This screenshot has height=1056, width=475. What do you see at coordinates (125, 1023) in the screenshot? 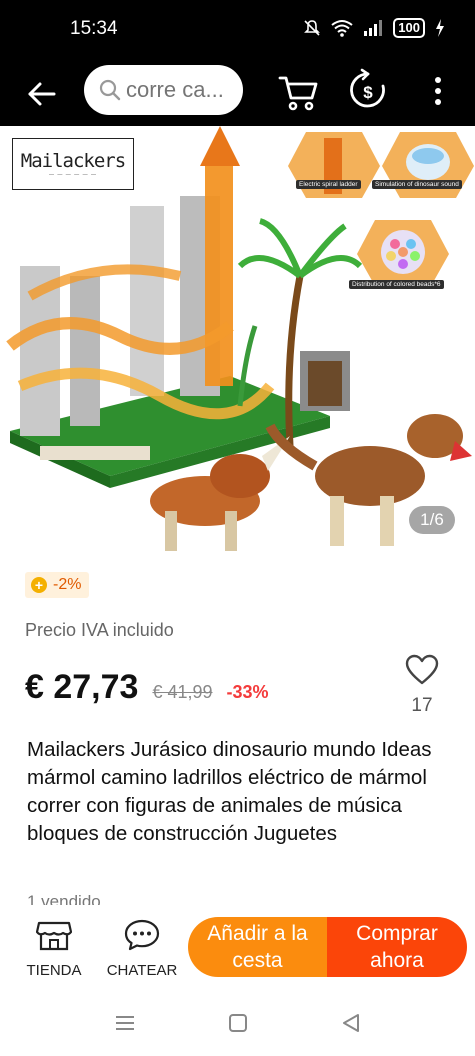
I see `menu-lines-icon` at bounding box center [125, 1023].